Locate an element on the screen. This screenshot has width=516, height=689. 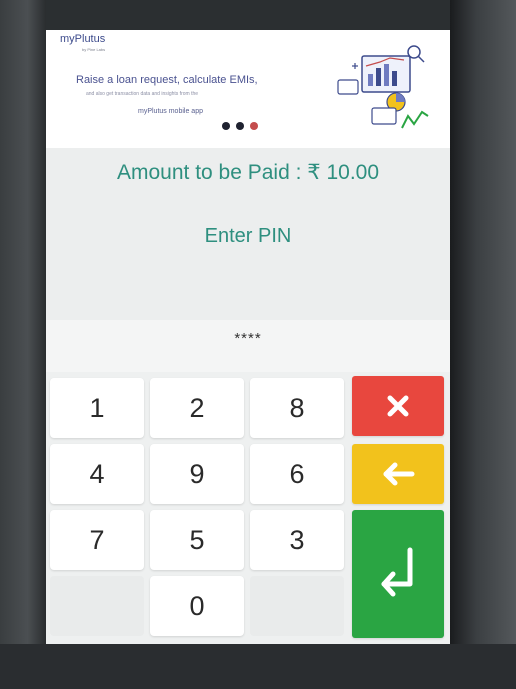
key-9: 9 is located at coordinates (197, 474).